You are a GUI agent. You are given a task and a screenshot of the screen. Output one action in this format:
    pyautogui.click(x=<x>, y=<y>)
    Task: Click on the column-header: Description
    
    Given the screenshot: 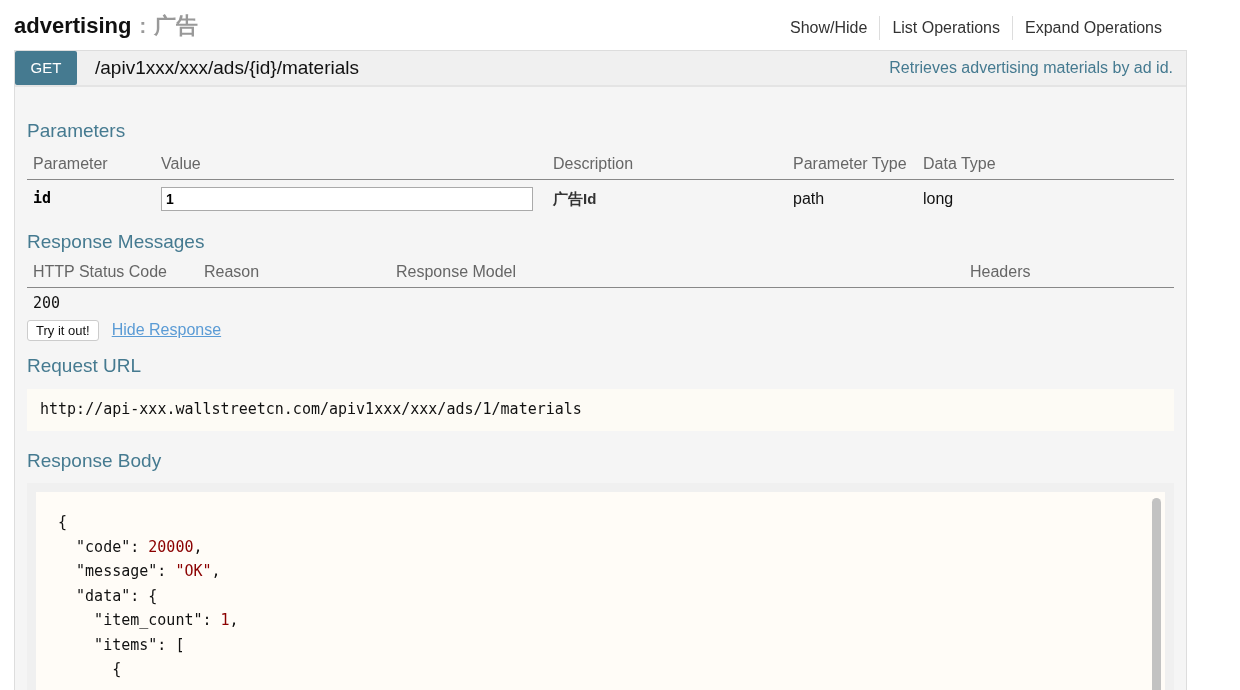 What is the action you would take?
    pyautogui.click(x=593, y=163)
    